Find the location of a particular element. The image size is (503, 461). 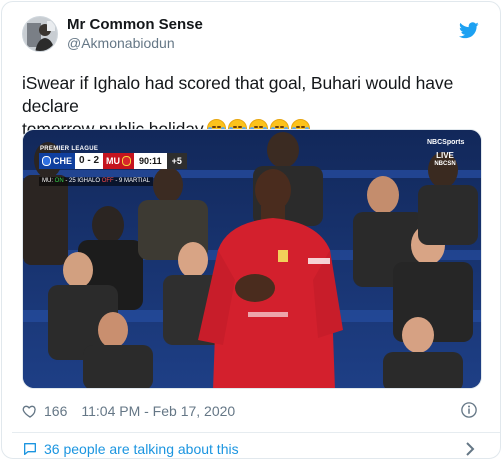

home-score: 0 is located at coordinates (82, 160).